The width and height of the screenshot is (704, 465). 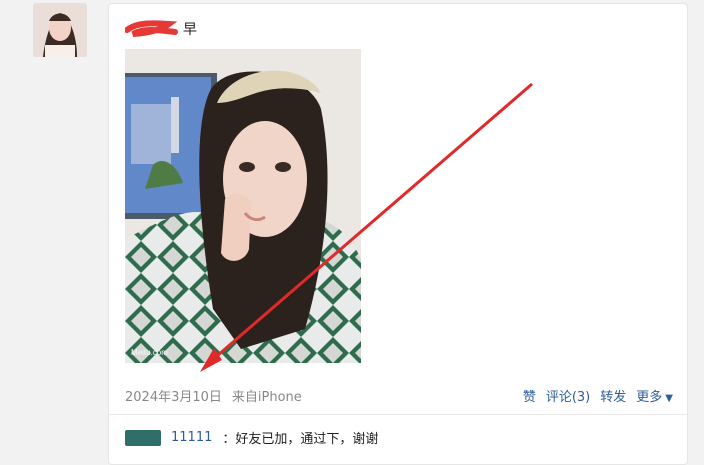 What do you see at coordinates (398, 414) in the screenshot?
I see `divider` at bounding box center [398, 414].